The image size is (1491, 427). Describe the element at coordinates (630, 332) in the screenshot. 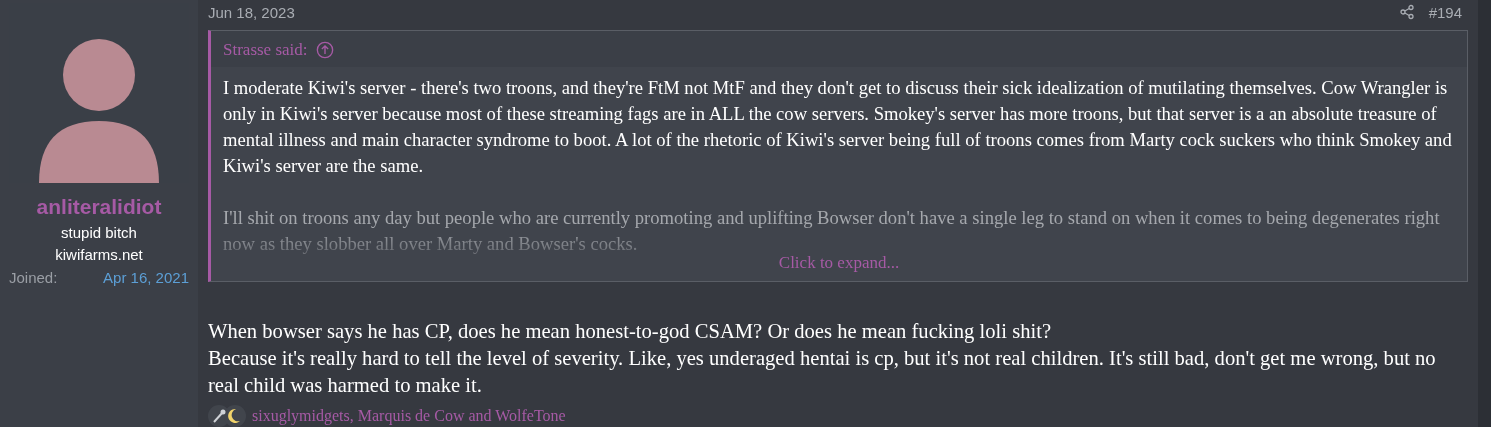

I see `post-text: When bowser says he has CP, does he mean honest-to-god CSAM? Or does he mean fucking loli shit?` at that location.